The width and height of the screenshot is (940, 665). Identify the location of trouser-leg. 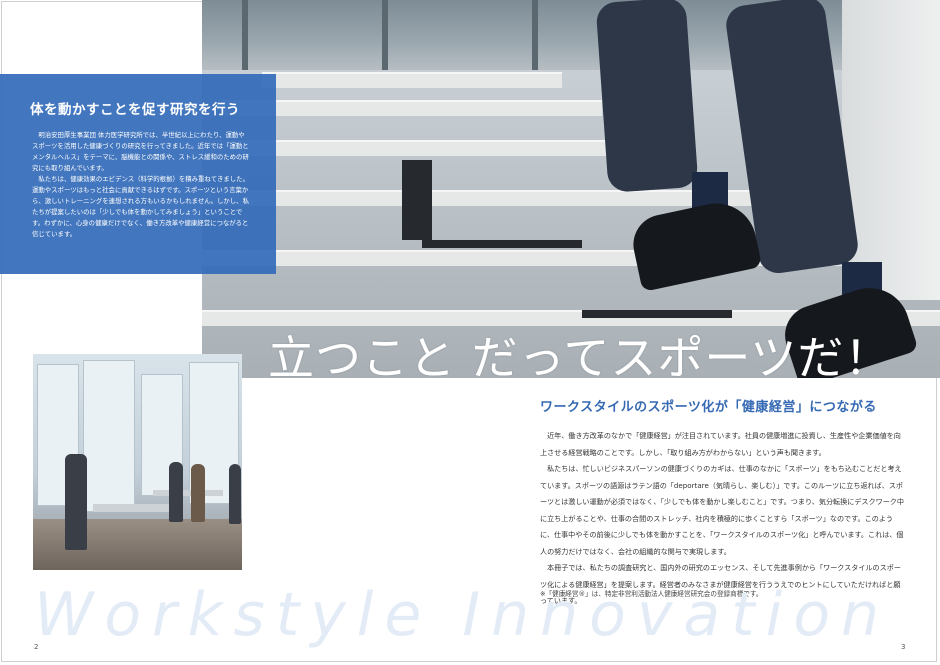
(647, 96).